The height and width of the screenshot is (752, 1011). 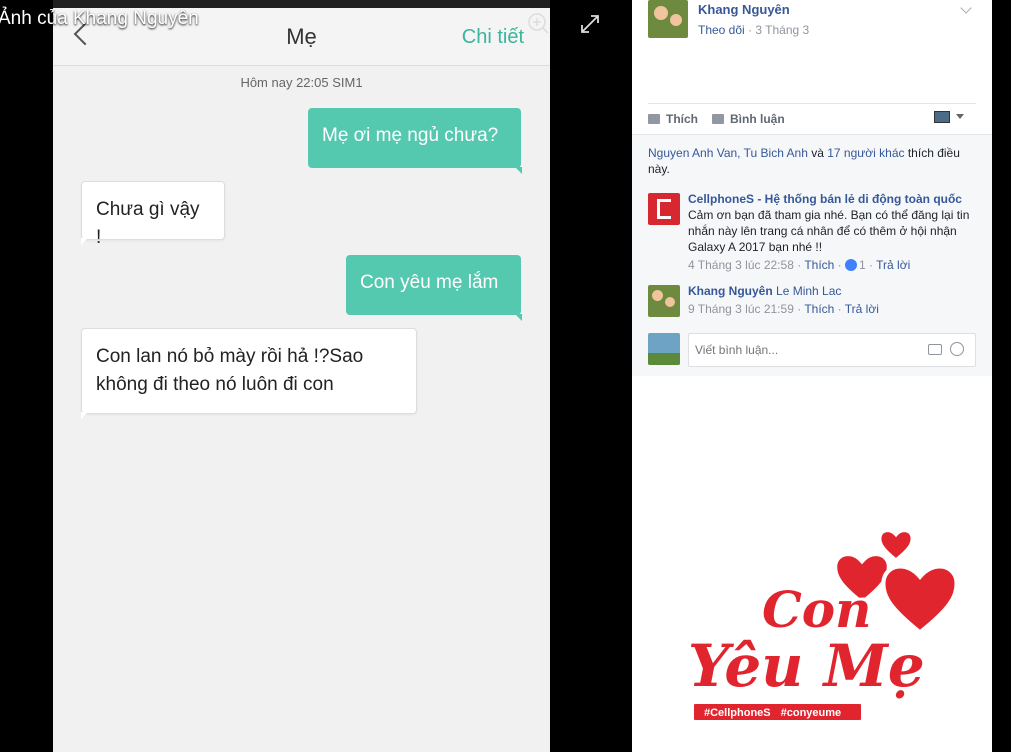 What do you see at coordinates (741, 265) in the screenshot?
I see `comment-time: 4 Tháng 3 lúc 22:58` at bounding box center [741, 265].